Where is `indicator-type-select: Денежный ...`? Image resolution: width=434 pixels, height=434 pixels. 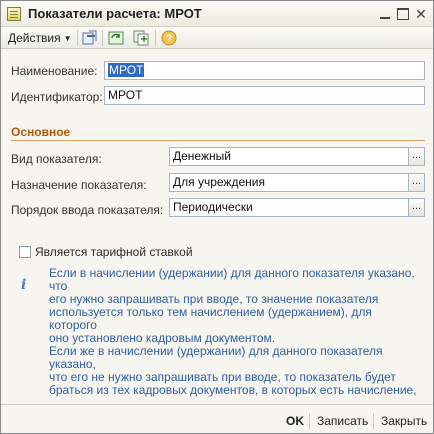 indicator-type-select: Денежный ... is located at coordinates (297, 156).